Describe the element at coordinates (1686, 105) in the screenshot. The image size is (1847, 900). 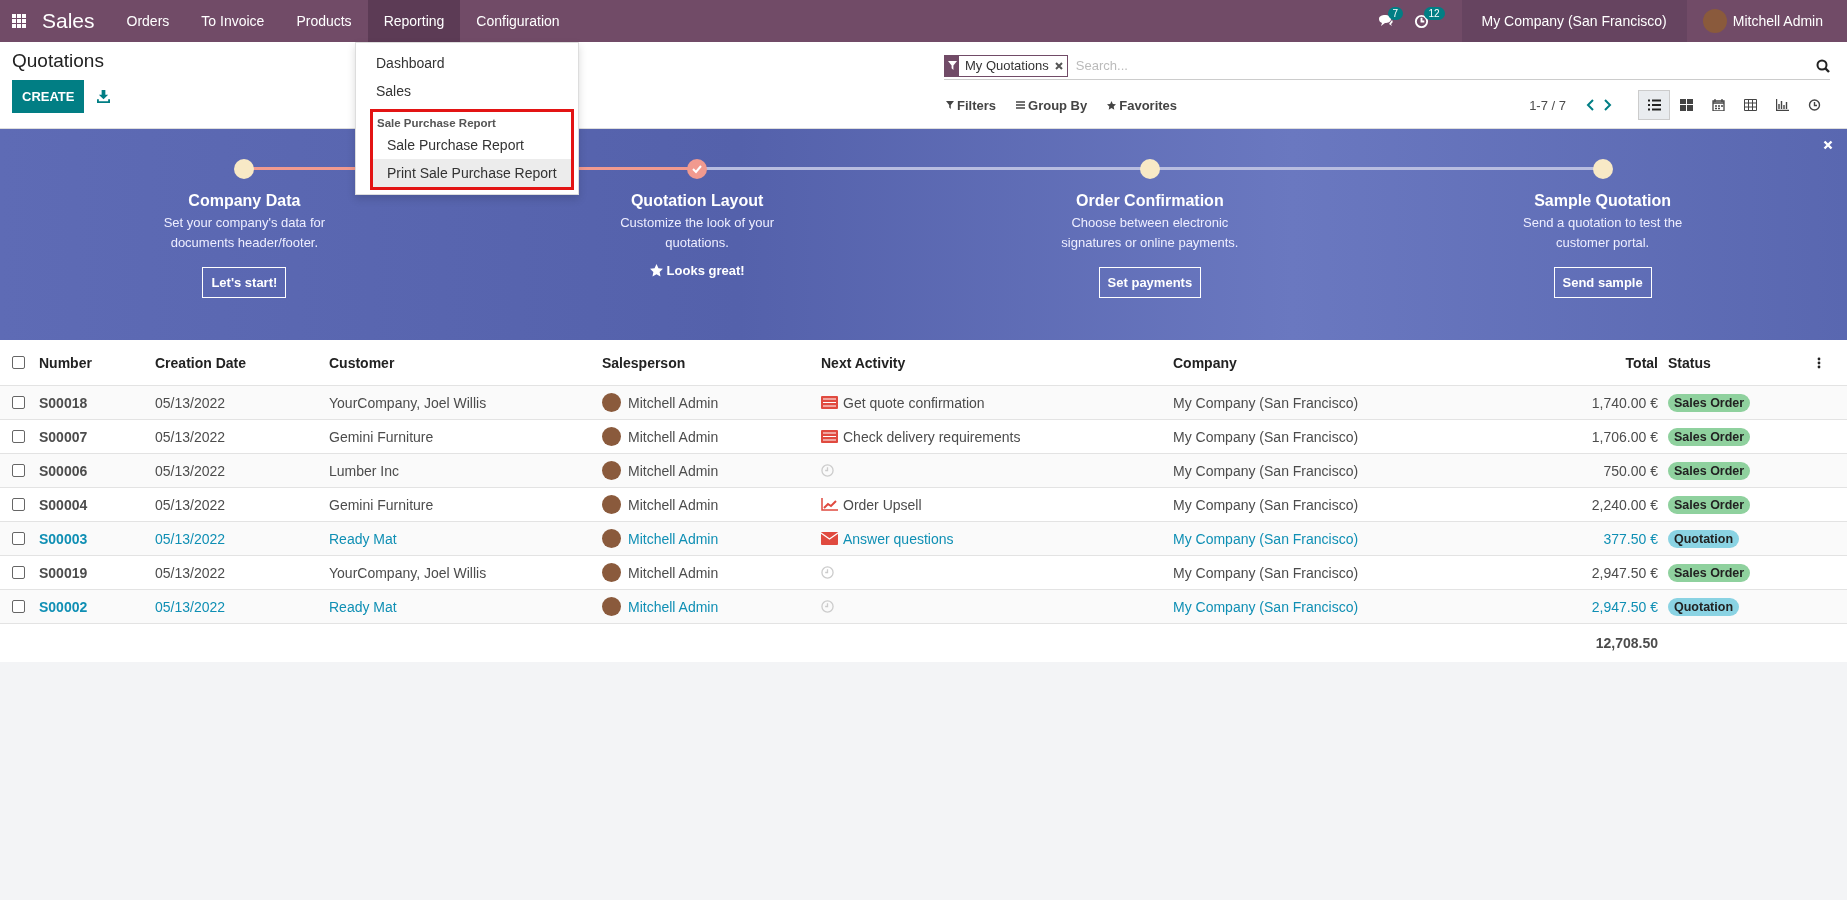
I see `kanban-icon` at that location.